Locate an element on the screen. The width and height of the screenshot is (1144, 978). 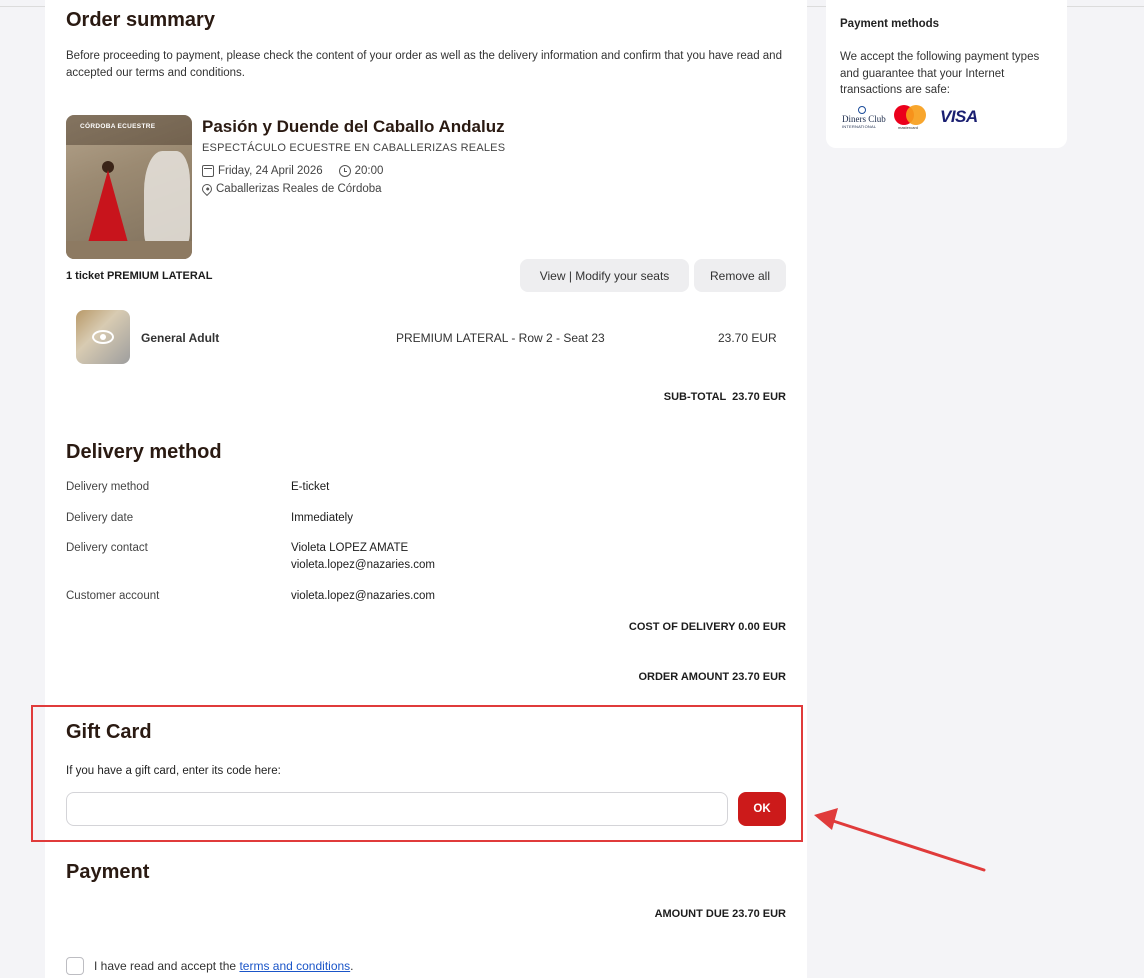
event-image-dancer-dress is located at coordinates (108, 210).